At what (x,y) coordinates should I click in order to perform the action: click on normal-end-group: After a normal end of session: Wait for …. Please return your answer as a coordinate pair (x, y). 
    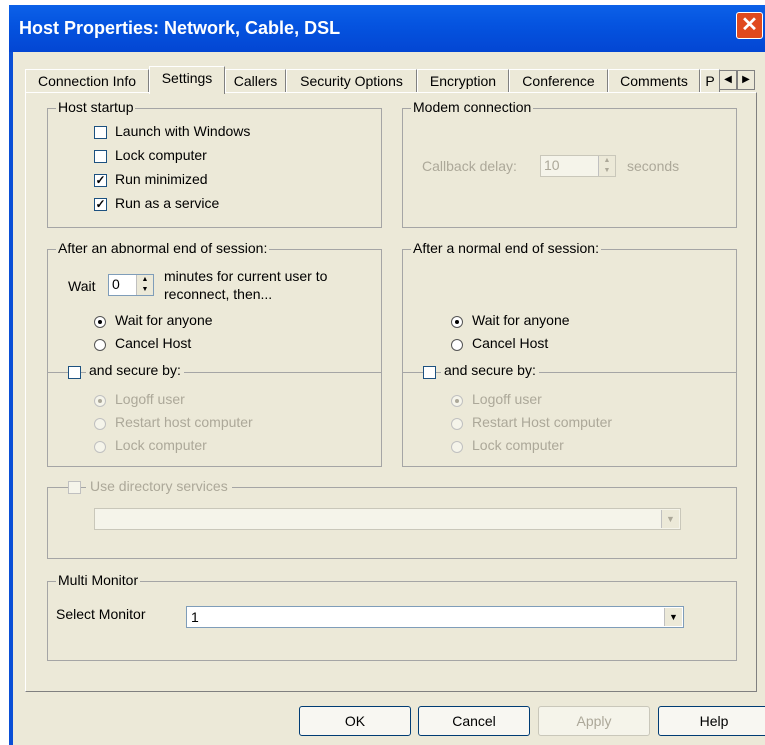
    Looking at the image, I should click on (569, 353).